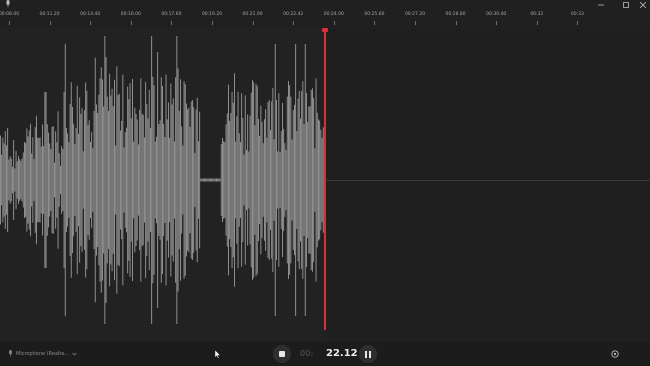  What do you see at coordinates (252, 14) in the screenshot?
I see `timeline-tick-label: 00:21.00` at bounding box center [252, 14].